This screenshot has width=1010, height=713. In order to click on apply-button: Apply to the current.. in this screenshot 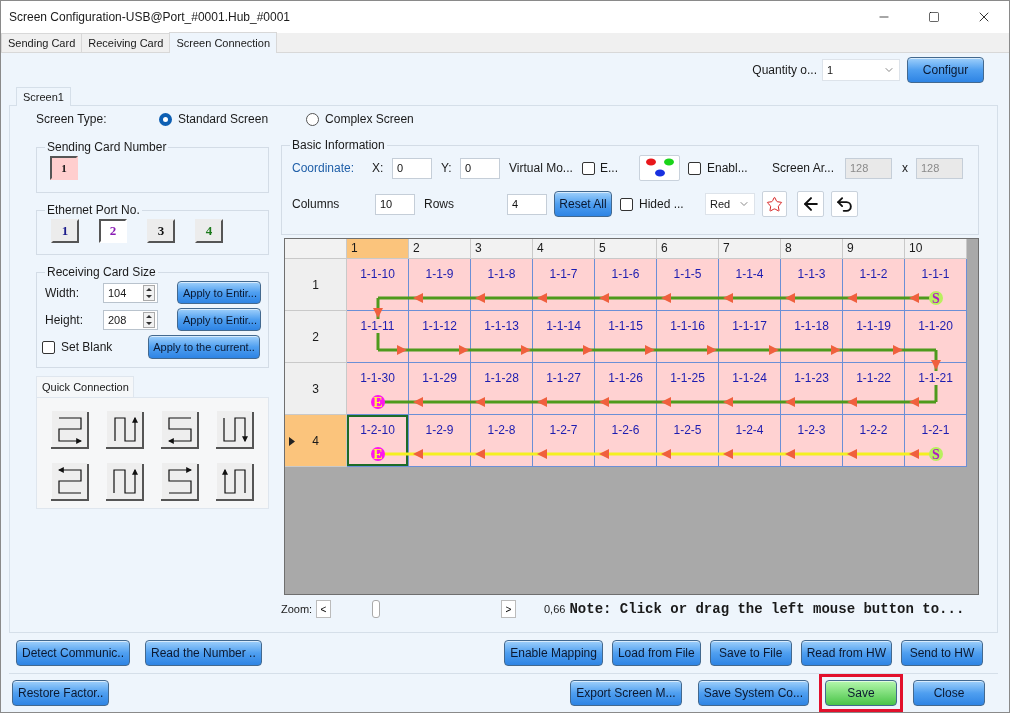, I will do `click(204, 347)`.